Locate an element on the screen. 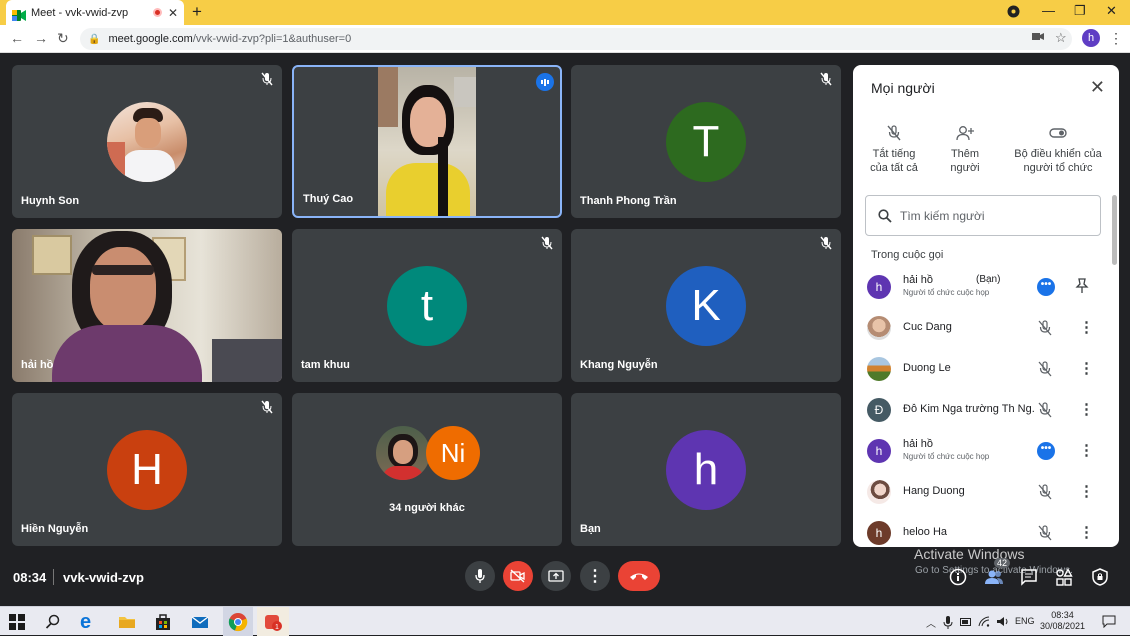 The image size is (1130, 636). chrome-taskbar-active is located at coordinates (238, 621).